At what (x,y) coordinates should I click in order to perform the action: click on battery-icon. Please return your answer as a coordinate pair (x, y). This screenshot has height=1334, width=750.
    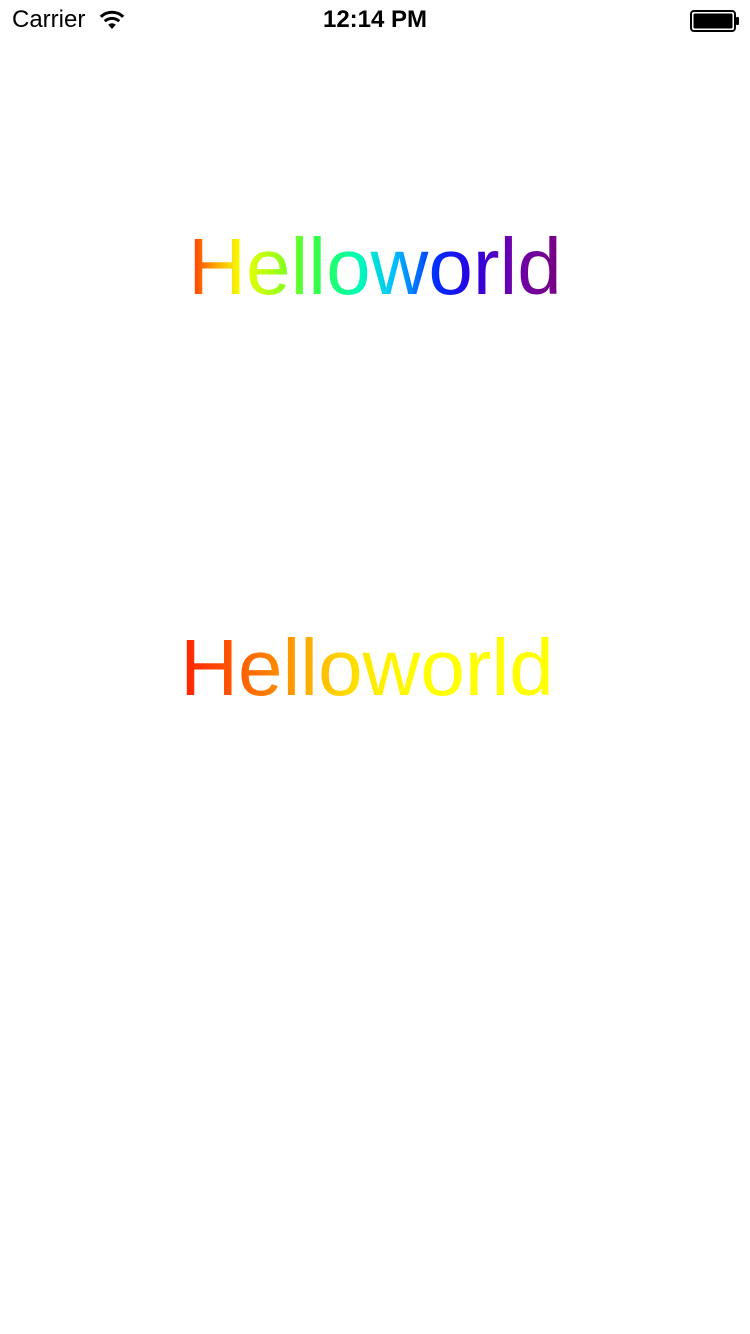
    Looking at the image, I should click on (714, 21).